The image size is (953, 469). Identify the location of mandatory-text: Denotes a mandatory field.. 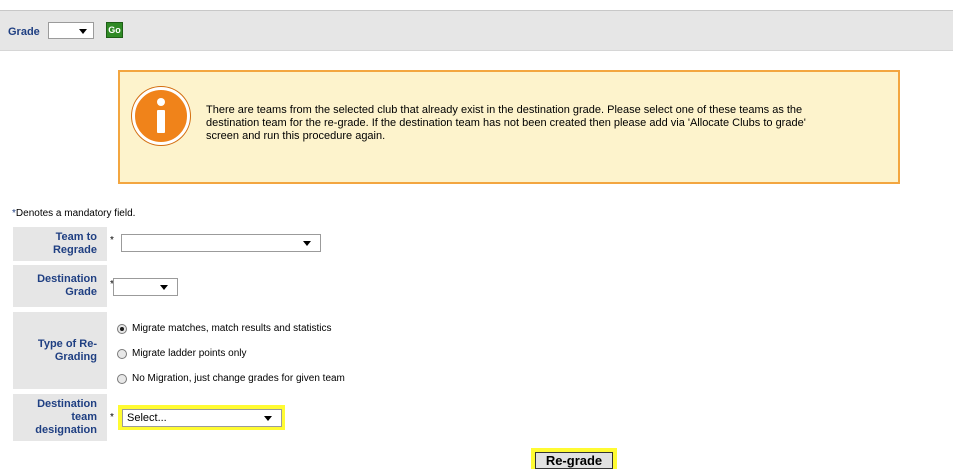
(75, 213).